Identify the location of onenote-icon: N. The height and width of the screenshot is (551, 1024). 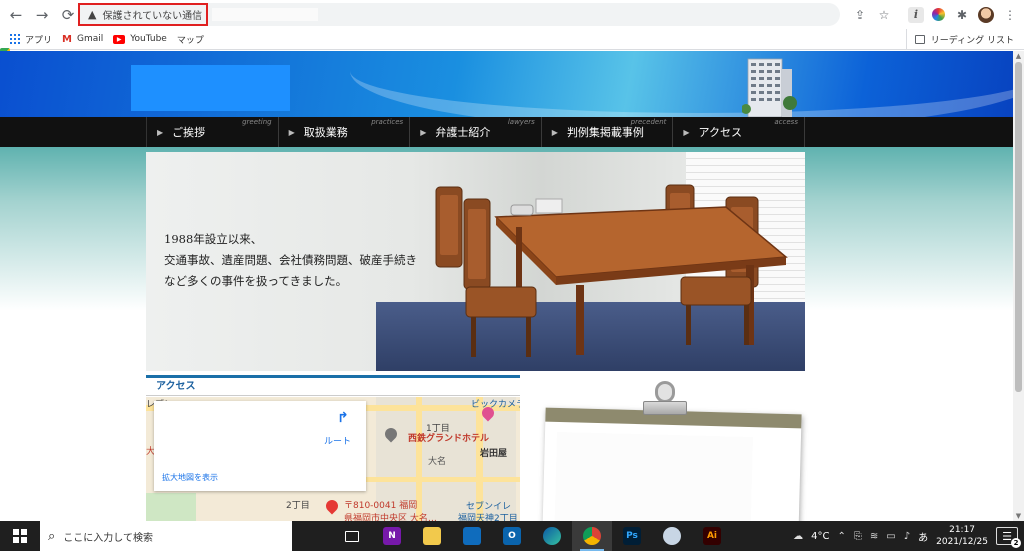
(392, 536).